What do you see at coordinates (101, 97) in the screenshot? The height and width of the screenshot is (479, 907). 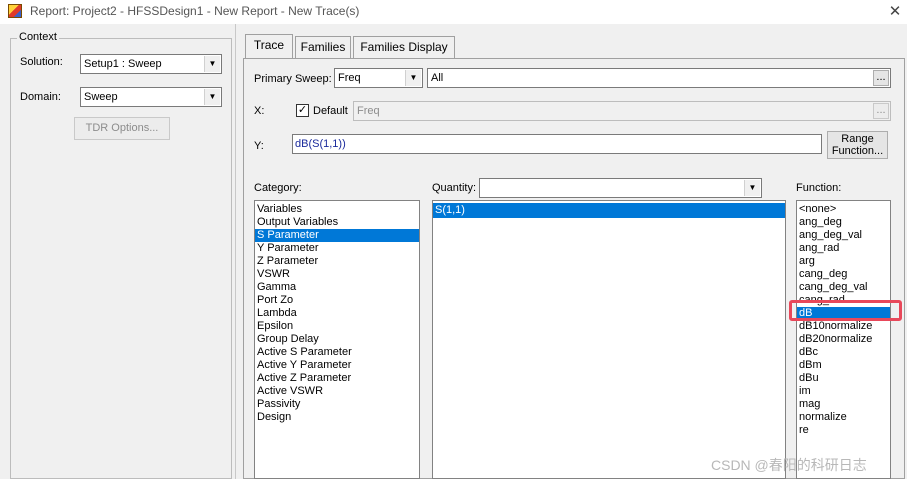 I see `domain-value: Sweep` at bounding box center [101, 97].